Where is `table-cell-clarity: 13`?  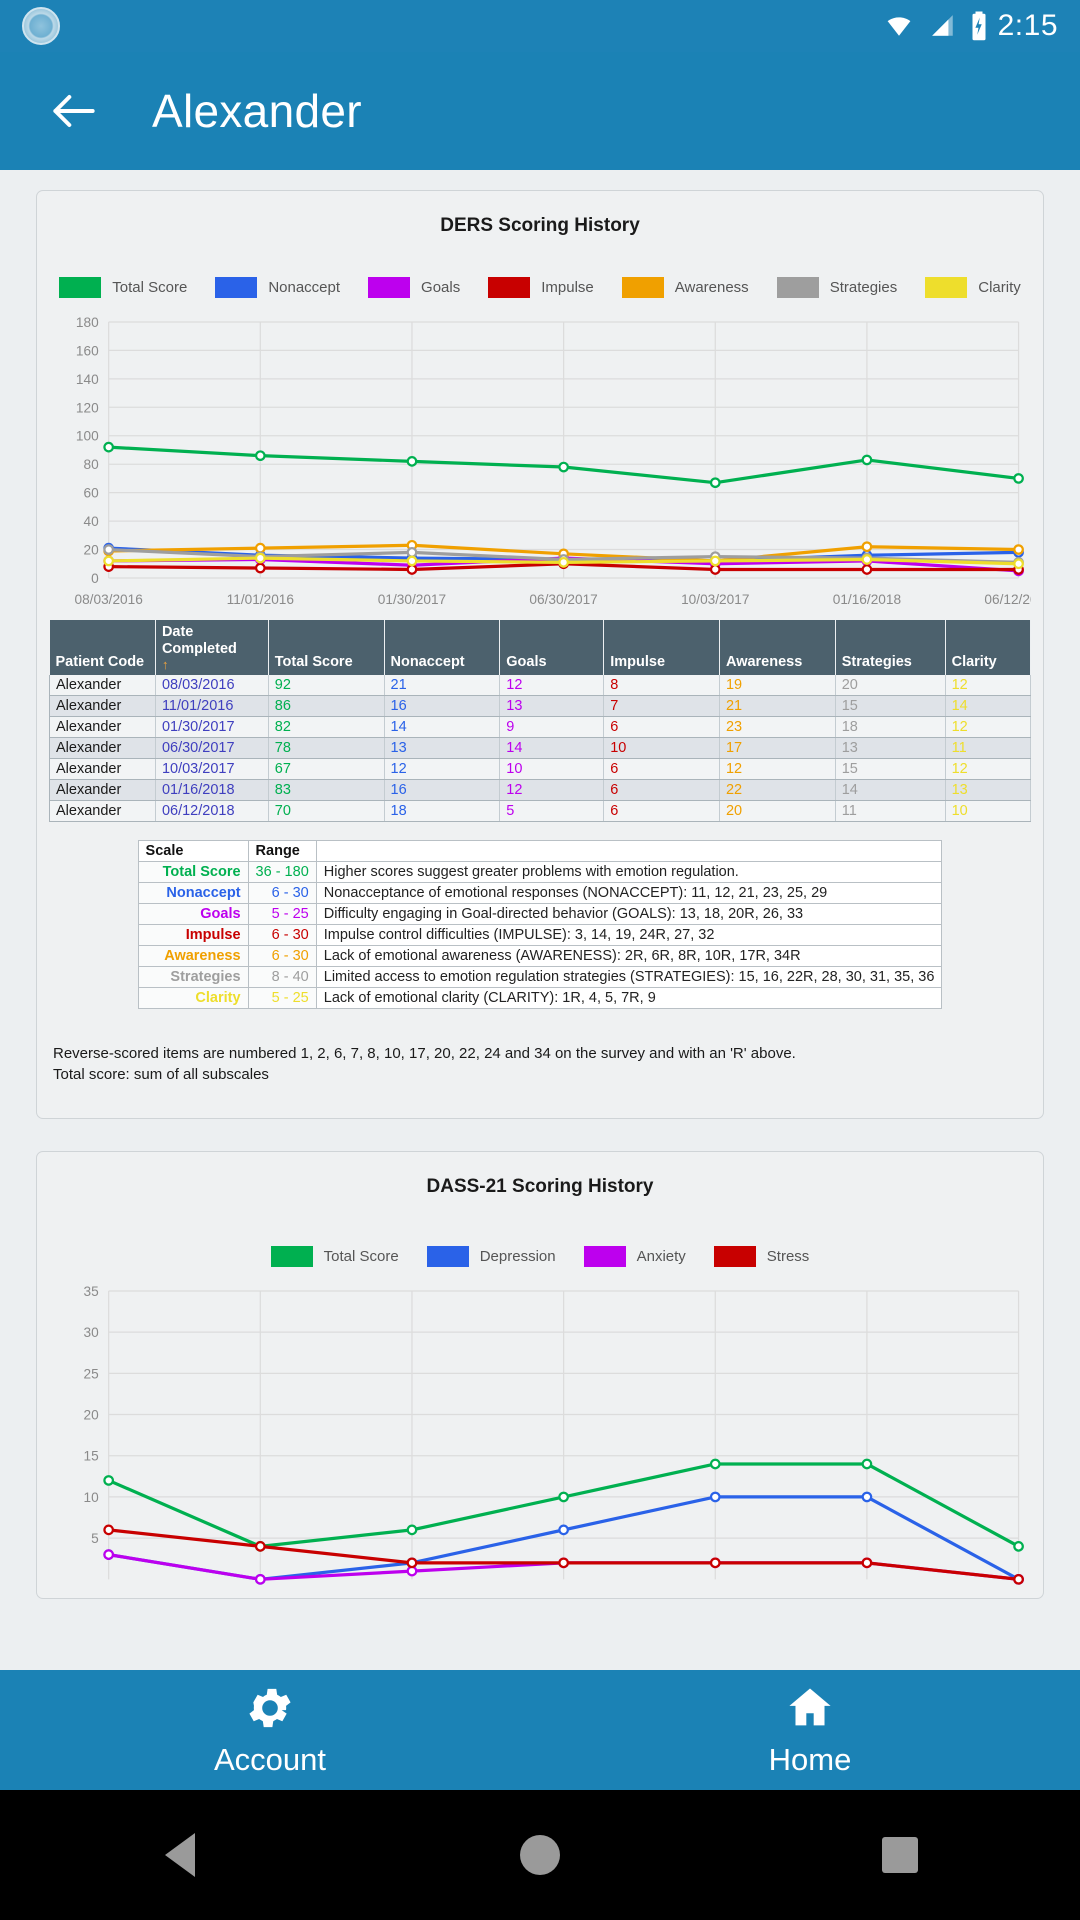
table-cell-clarity: 13 is located at coordinates (988, 790).